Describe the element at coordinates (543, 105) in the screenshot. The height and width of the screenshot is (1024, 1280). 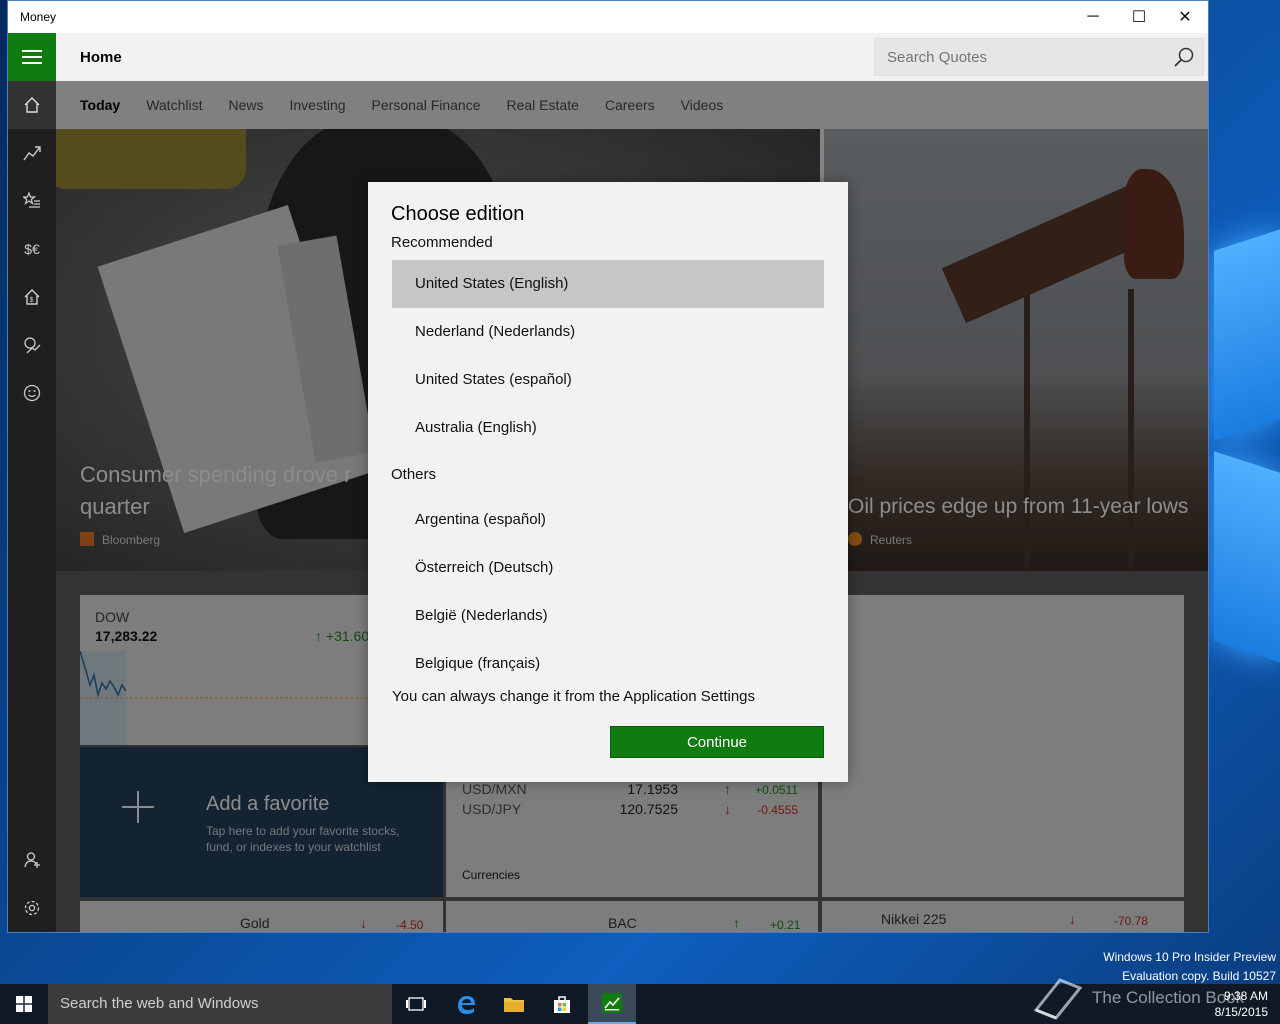
I see `tab-real-estate: Real Estate` at that location.